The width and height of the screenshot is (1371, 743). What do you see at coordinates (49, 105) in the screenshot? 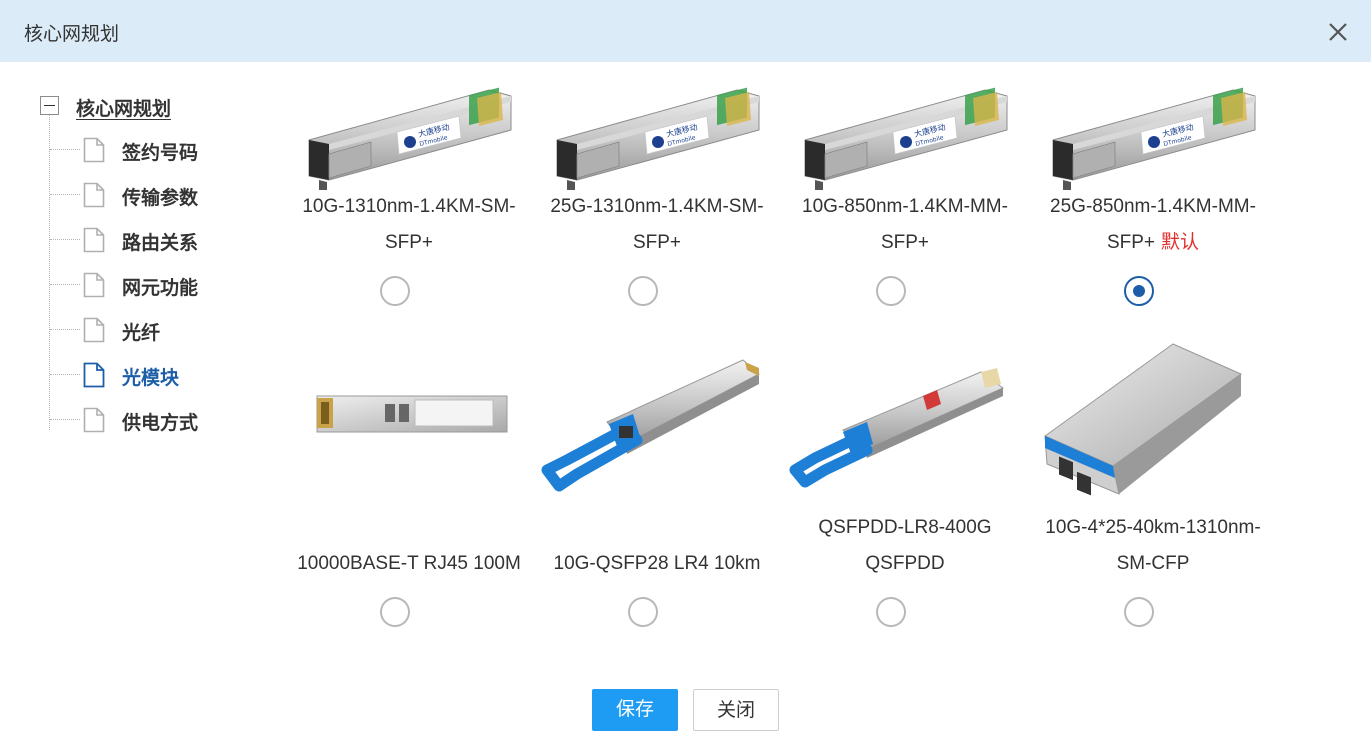
I see `collapse-toggle-icon` at bounding box center [49, 105].